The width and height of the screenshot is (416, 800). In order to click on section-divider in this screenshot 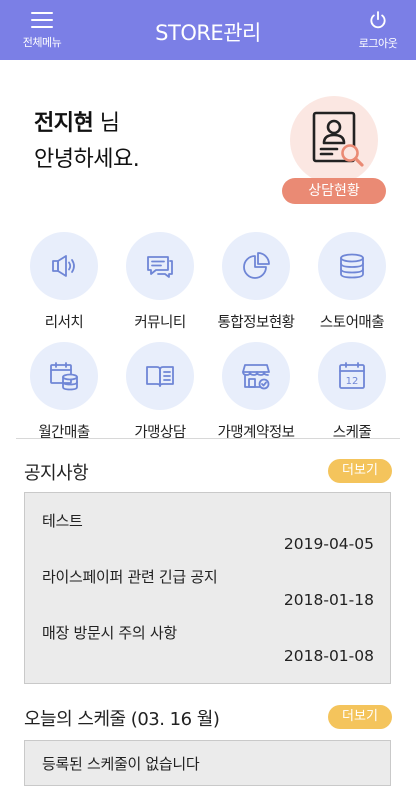, I will do `click(208, 438)`.